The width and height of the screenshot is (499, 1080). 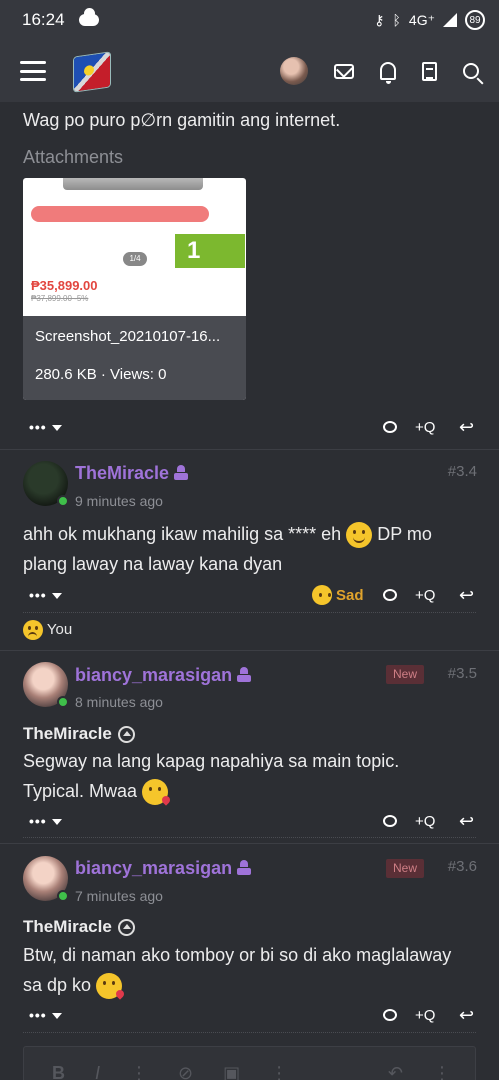 What do you see at coordinates (64, 285) in the screenshot?
I see `thumb-price: ₱35,899.00` at bounding box center [64, 285].